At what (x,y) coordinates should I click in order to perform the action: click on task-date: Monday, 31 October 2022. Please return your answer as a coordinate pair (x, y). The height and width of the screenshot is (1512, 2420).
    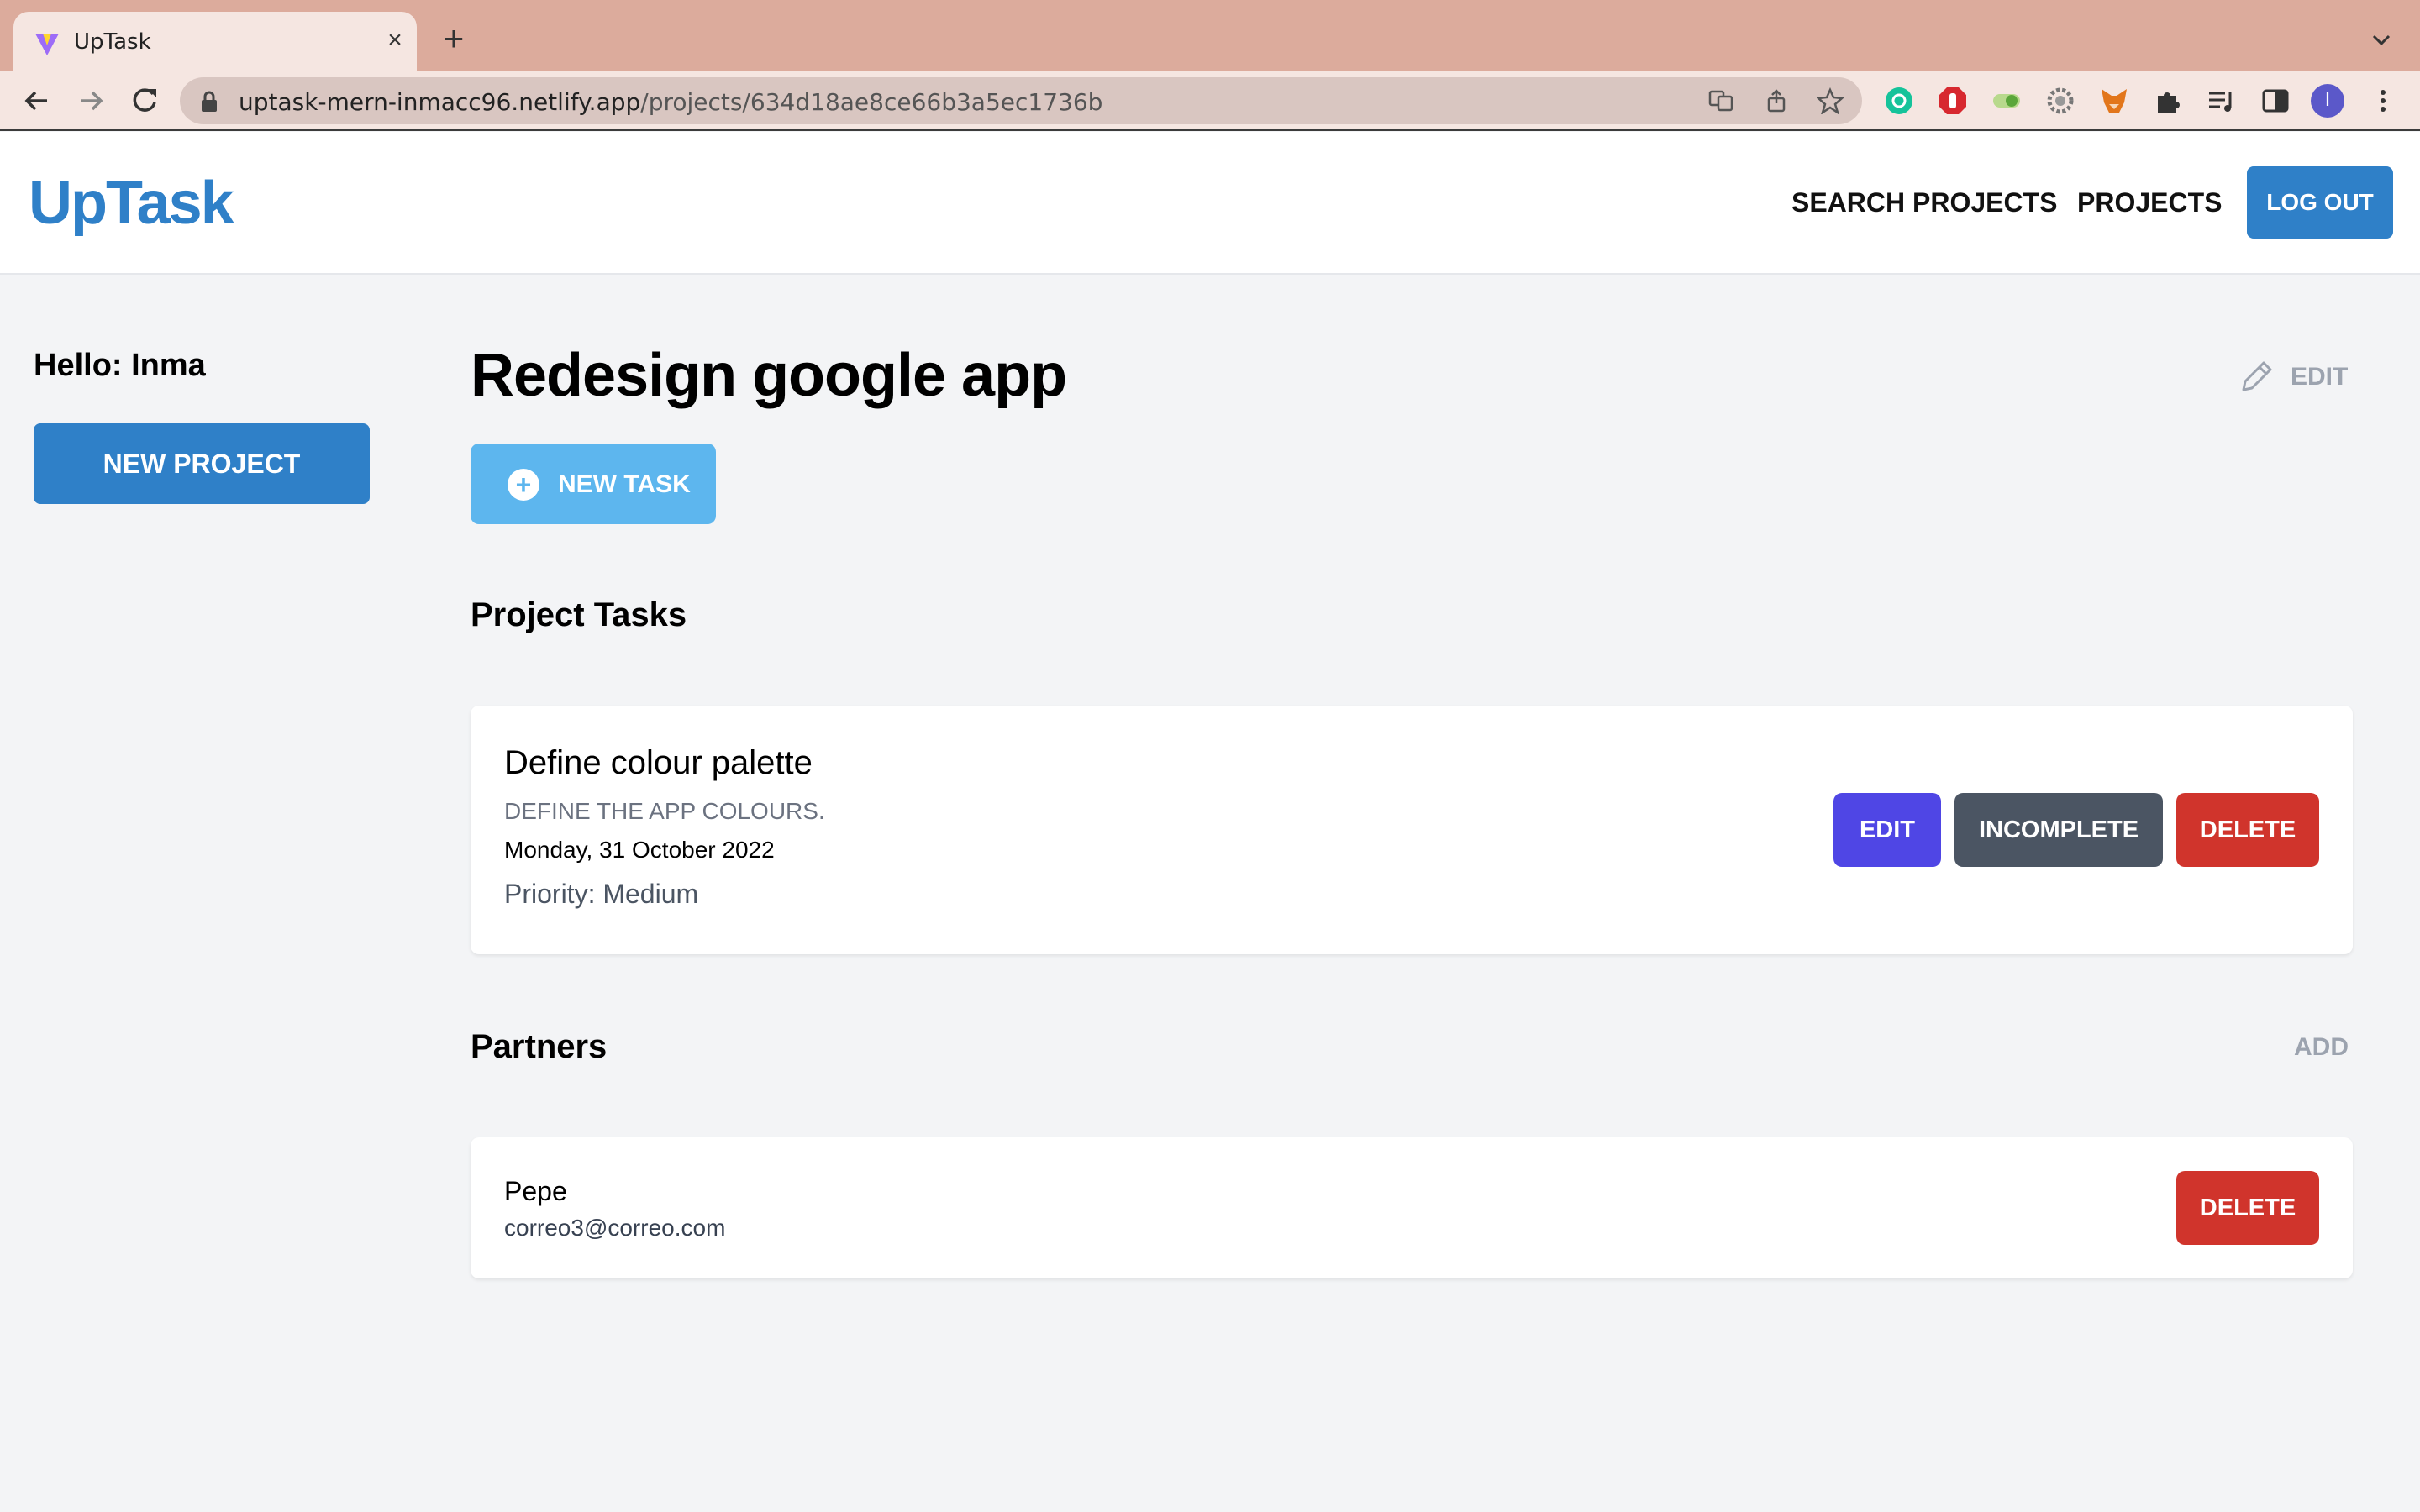
    Looking at the image, I should click on (639, 850).